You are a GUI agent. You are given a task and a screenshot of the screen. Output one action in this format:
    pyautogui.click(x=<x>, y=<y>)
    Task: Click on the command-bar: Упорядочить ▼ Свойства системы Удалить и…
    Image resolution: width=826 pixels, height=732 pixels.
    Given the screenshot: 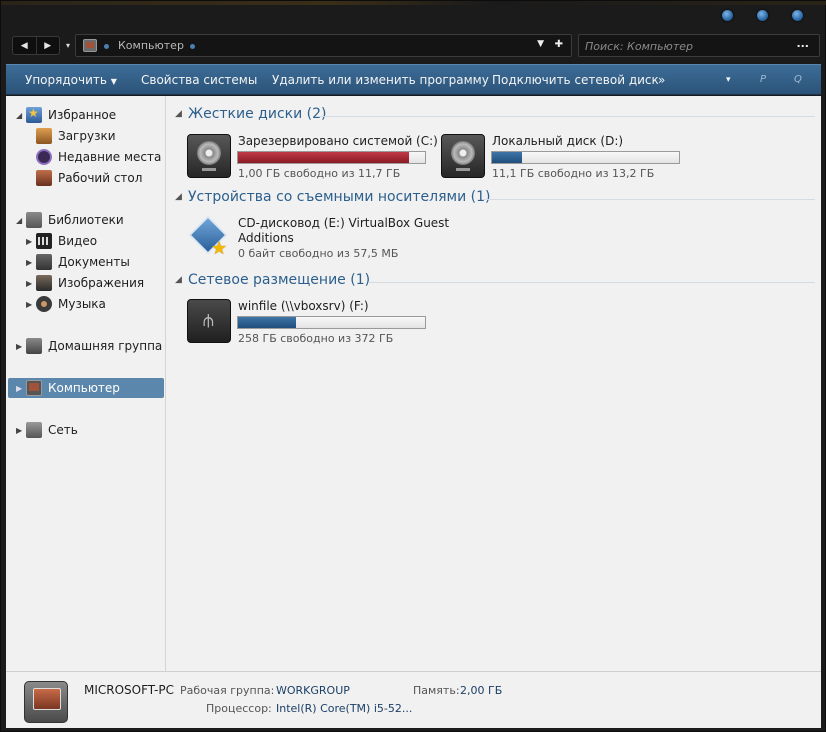 What is the action you would take?
    pyautogui.click(x=413, y=79)
    